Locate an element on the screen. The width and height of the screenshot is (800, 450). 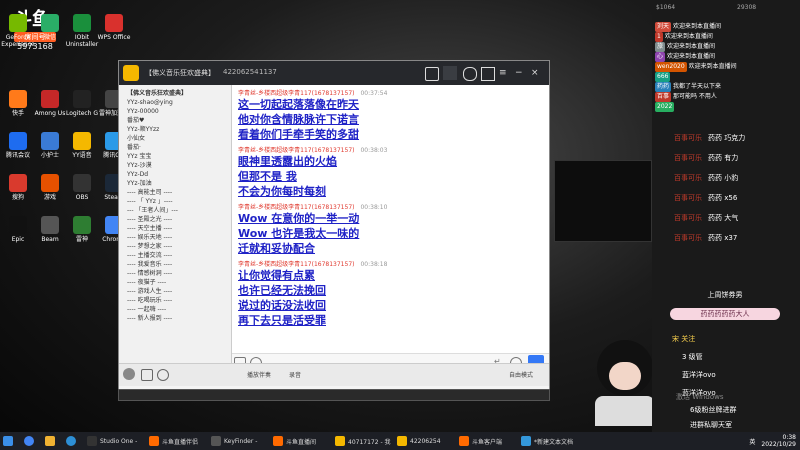
channel-name: 【佛义音乐狂欢盛典】 is located at coordinates (177, 93).